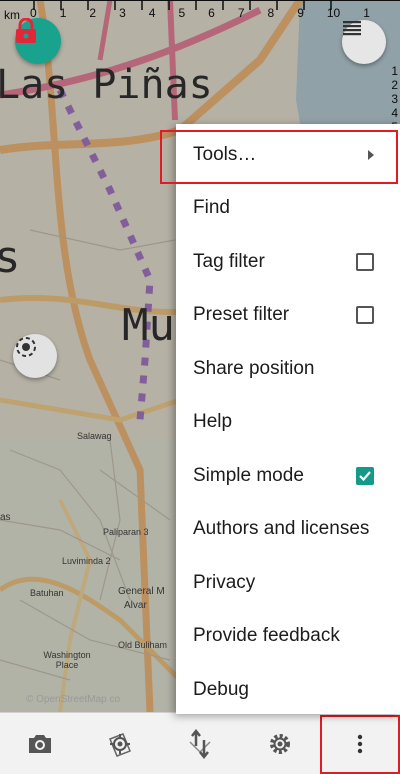 The image size is (400, 774). I want to click on more-vert-icon, so click(360, 744).